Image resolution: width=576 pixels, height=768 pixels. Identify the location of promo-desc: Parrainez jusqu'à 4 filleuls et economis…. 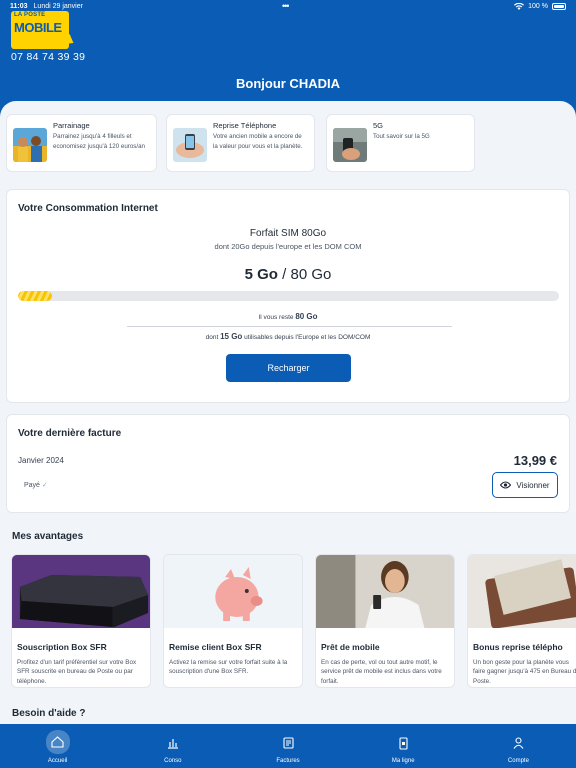
(99, 141).